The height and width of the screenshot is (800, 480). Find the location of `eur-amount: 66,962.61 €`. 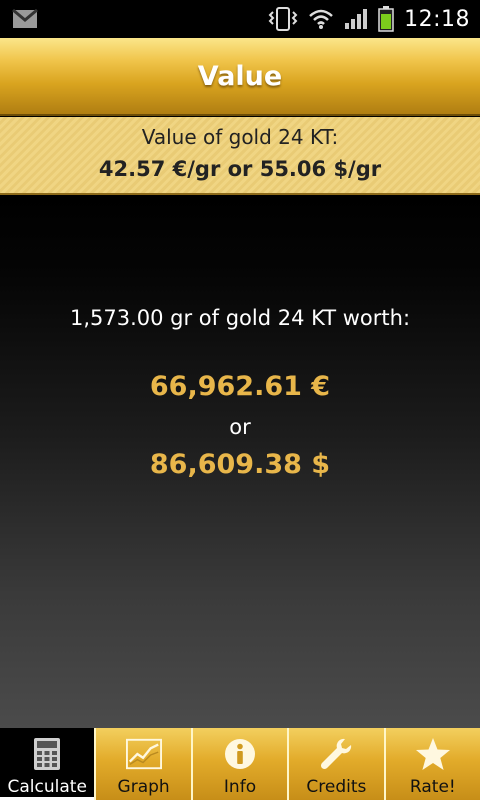

eur-amount: 66,962.61 € is located at coordinates (240, 386).